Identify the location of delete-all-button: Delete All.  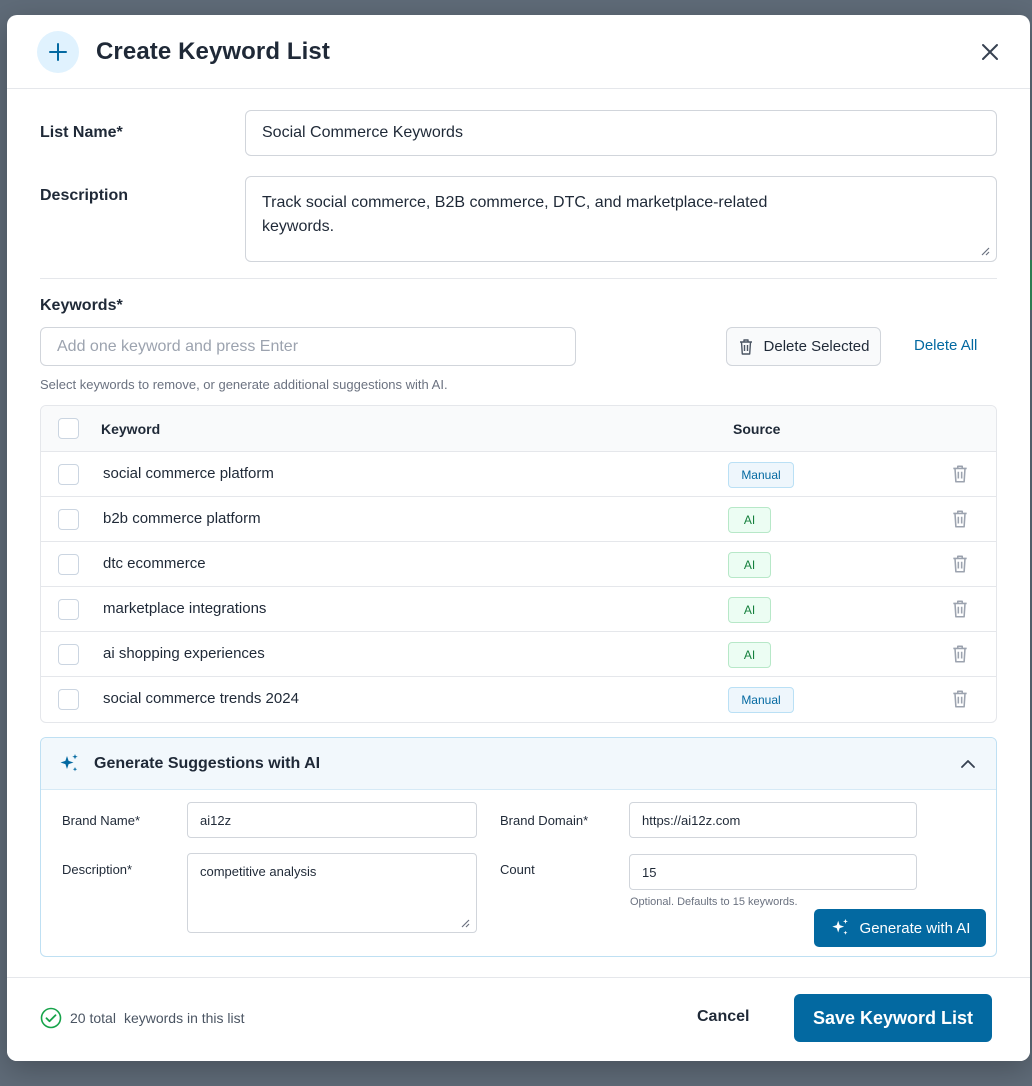
(945, 345).